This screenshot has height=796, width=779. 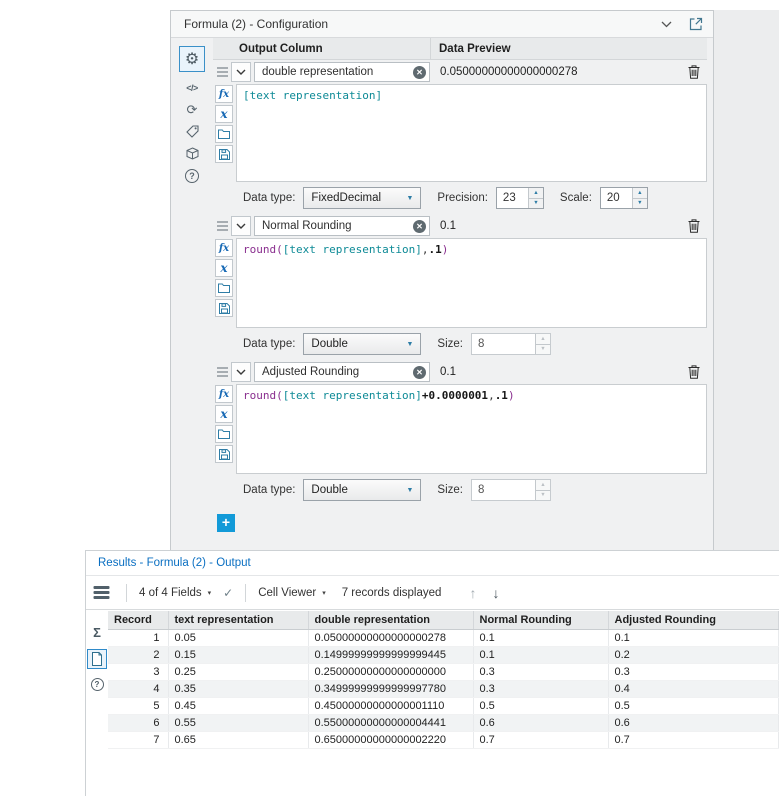 I want to click on data-cell: 0.6, so click(x=693, y=723).